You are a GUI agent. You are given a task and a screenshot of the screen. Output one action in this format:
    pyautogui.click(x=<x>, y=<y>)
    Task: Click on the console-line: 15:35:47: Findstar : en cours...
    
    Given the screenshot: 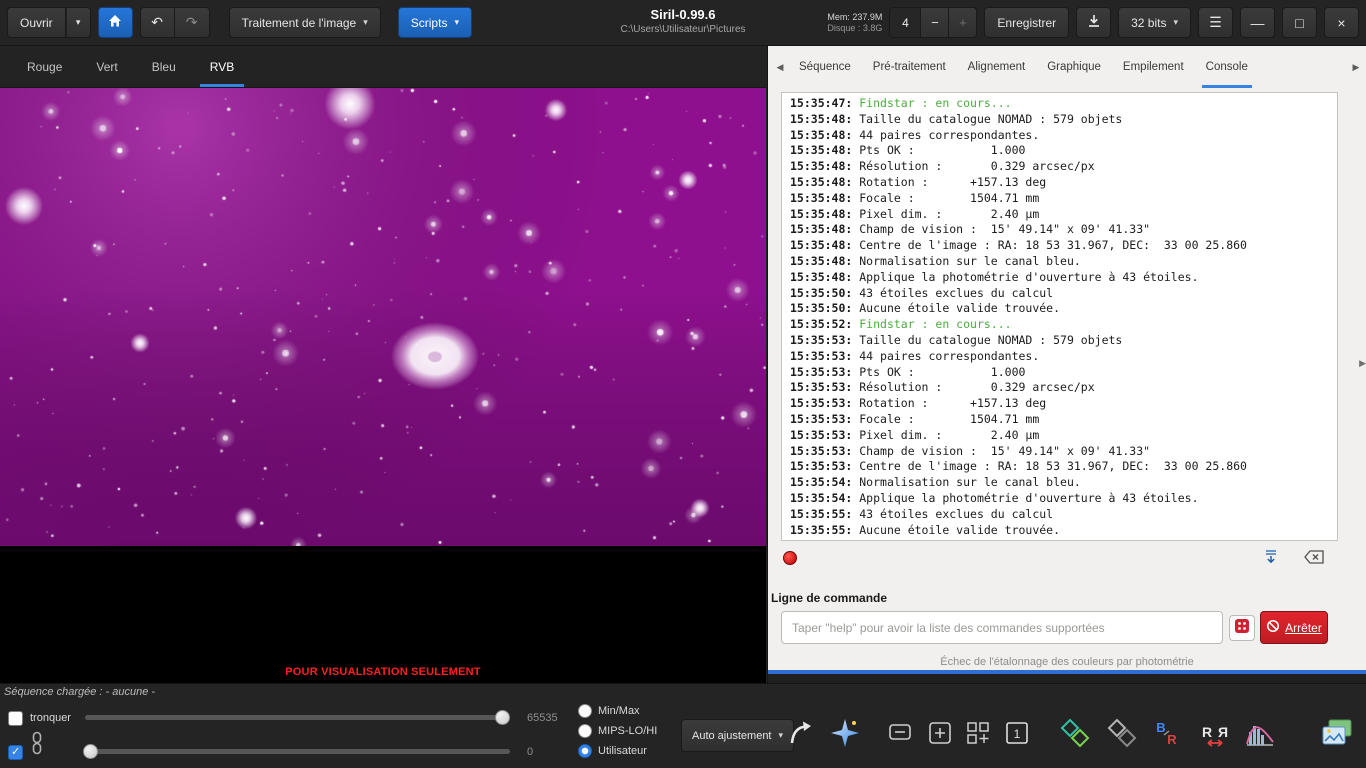 What is the action you would take?
    pyautogui.click(x=901, y=103)
    